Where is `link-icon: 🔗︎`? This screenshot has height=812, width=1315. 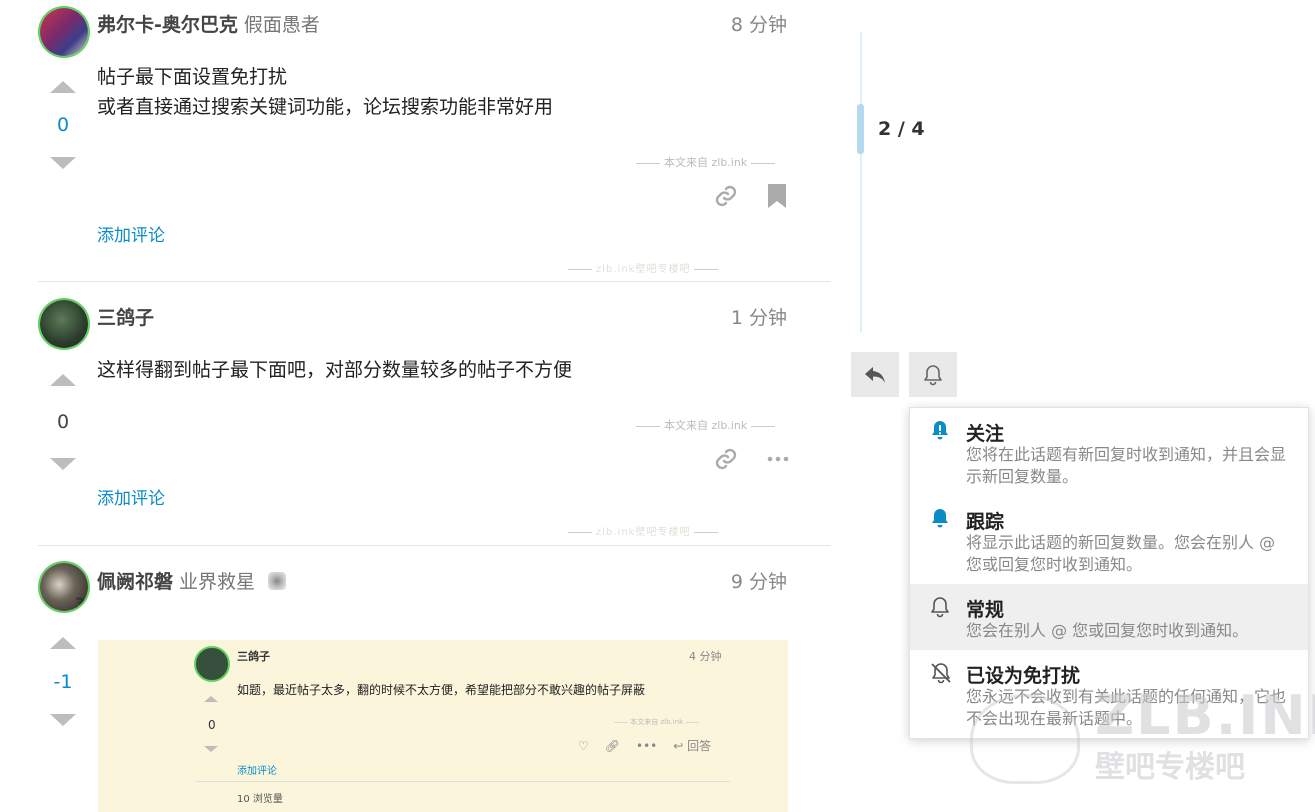 link-icon: 🔗︎ is located at coordinates (612, 746).